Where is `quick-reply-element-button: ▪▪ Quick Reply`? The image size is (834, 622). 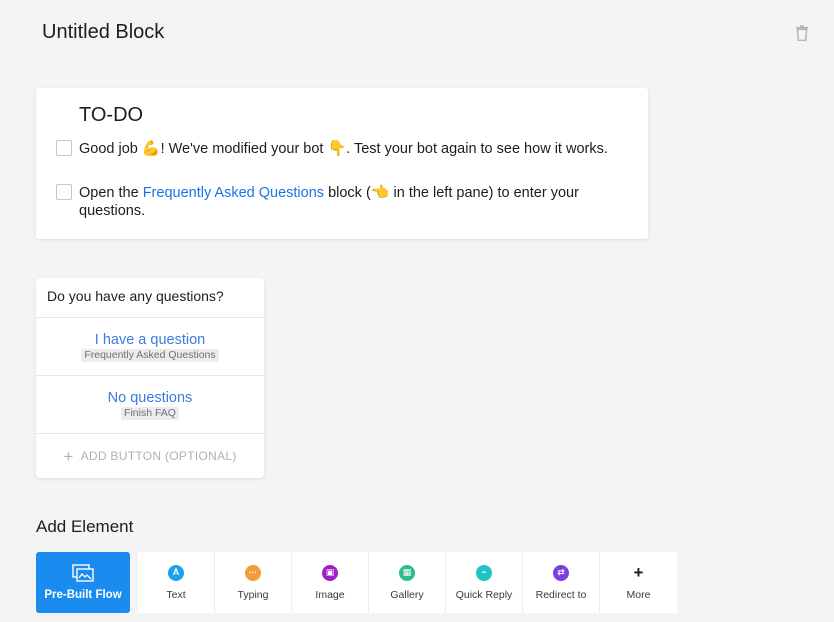
quick-reply-element-button: ▪▪ Quick Reply is located at coordinates (484, 582).